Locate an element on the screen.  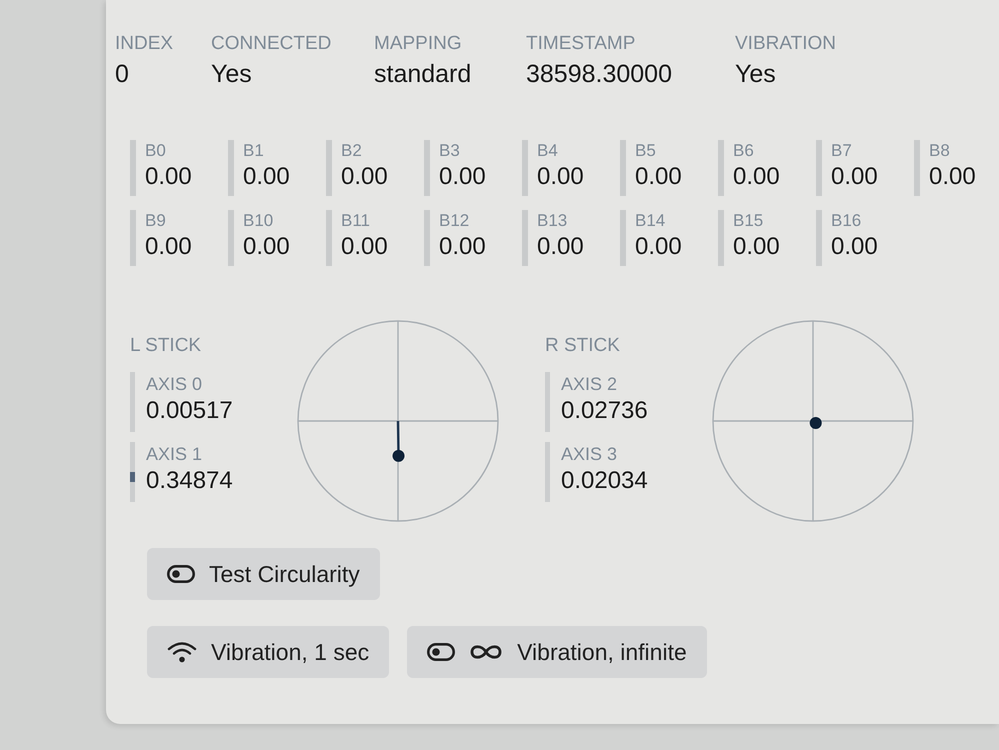
field-label: CONNECTED is located at coordinates (271, 44).